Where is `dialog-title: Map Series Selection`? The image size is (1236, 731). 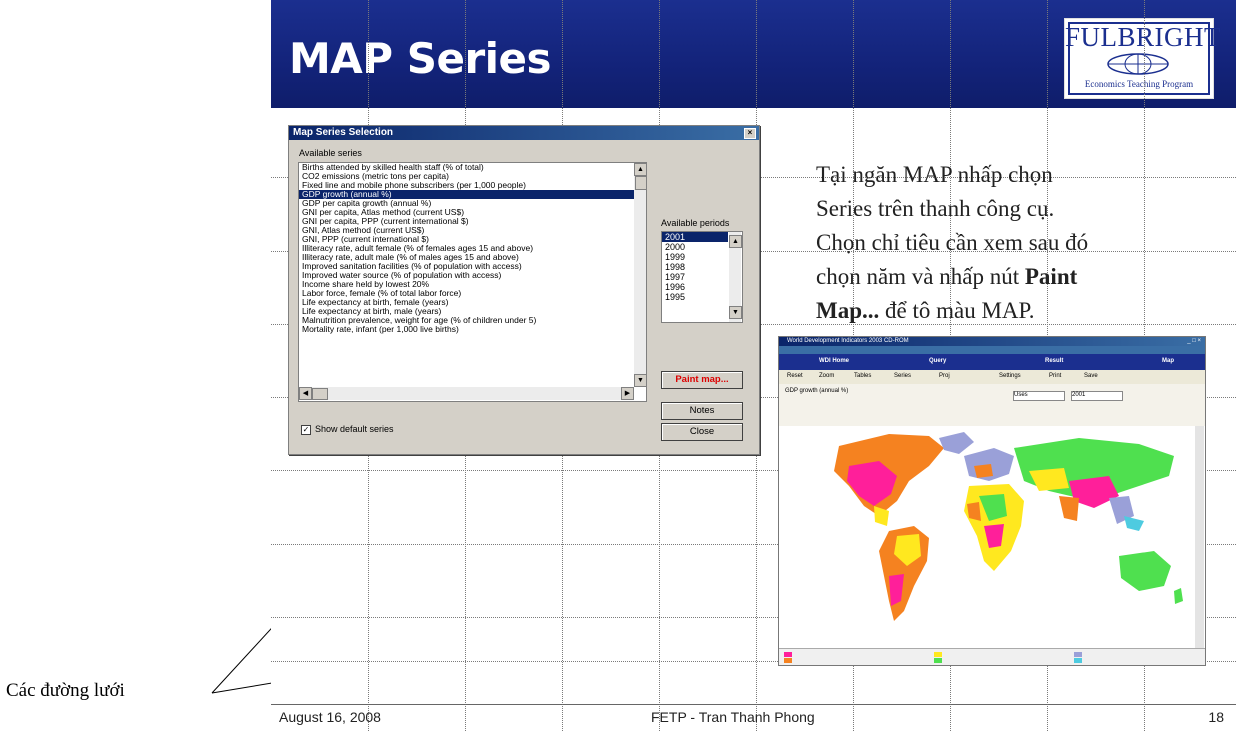 dialog-title: Map Series Selection is located at coordinates (343, 132).